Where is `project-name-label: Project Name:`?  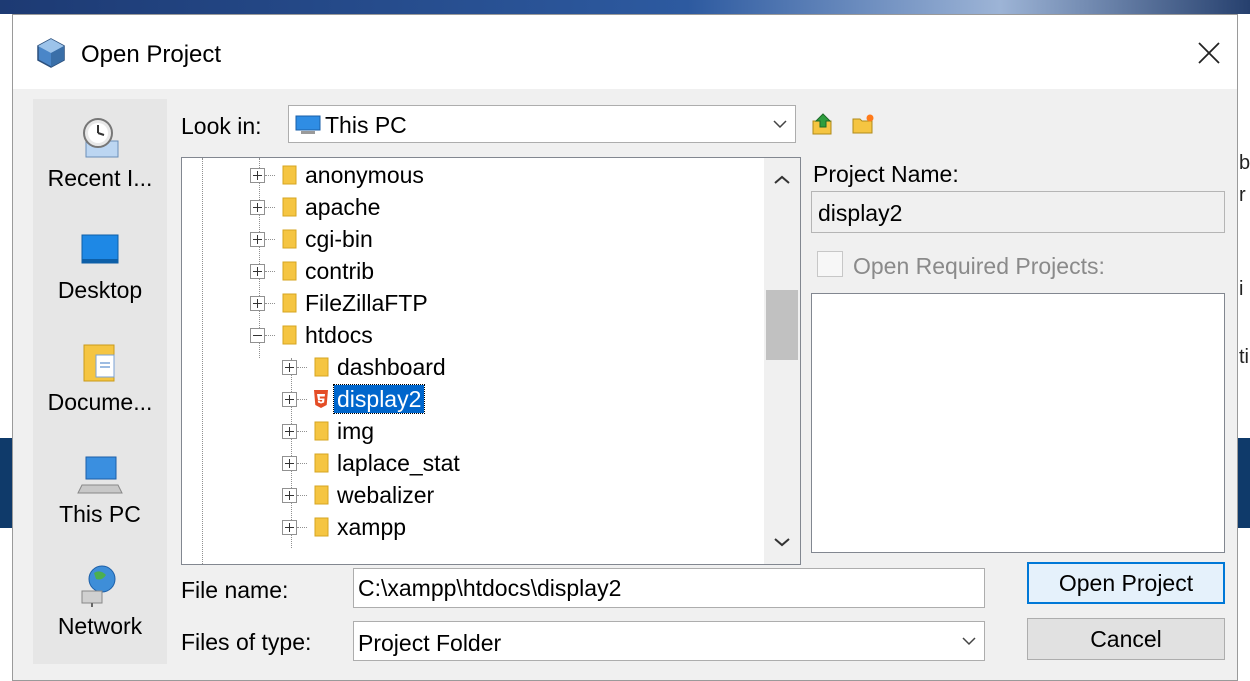 project-name-label: Project Name: is located at coordinates (886, 174).